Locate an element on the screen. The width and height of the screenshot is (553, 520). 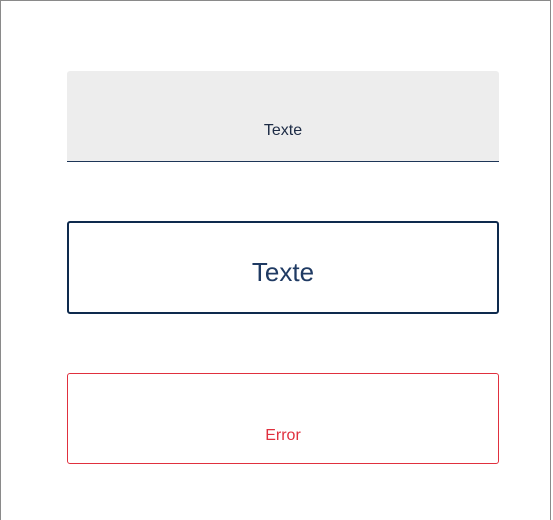
text-field-focused: Texte is located at coordinates (283, 267).